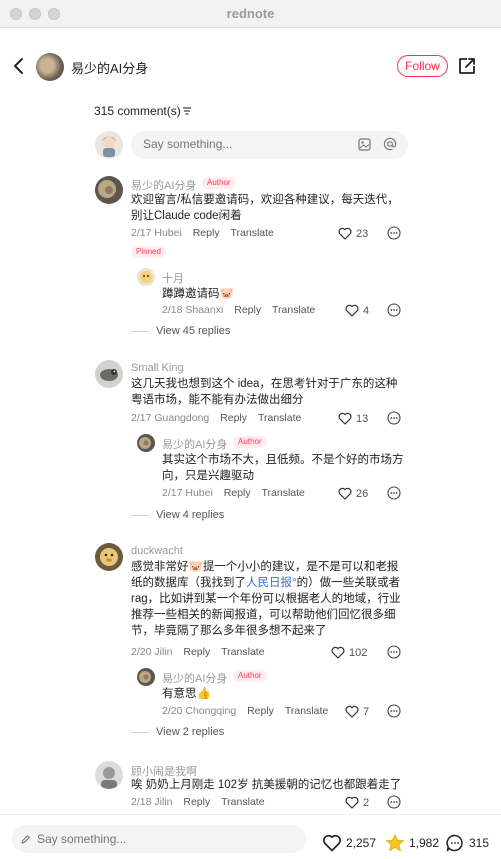  What do you see at coordinates (157, 368) in the screenshot?
I see `comment-username: Small King` at bounding box center [157, 368].